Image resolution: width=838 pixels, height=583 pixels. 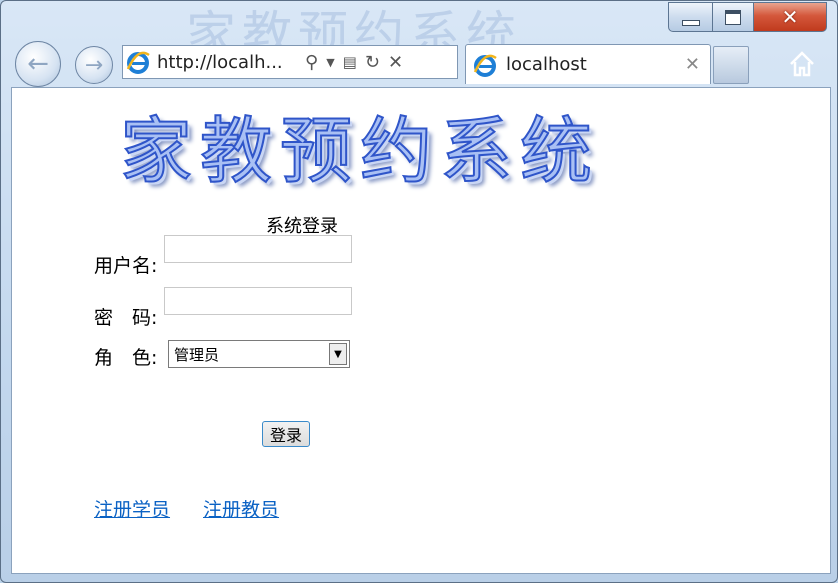 I want to click on password-input, so click(x=258, y=301).